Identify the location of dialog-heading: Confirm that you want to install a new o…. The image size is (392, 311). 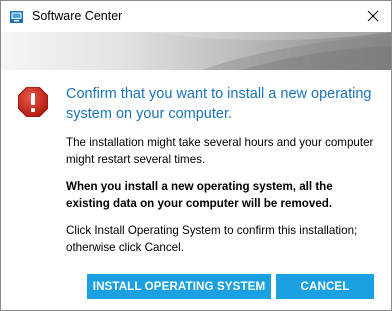
(219, 104).